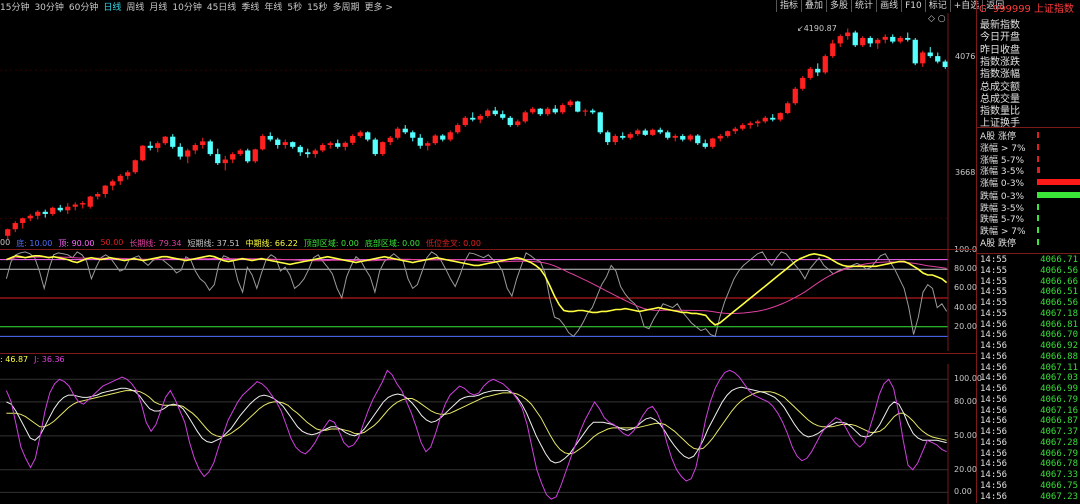  What do you see at coordinates (1059, 485) in the screenshot?
I see `tick-price: 4066.75` at bounding box center [1059, 485].